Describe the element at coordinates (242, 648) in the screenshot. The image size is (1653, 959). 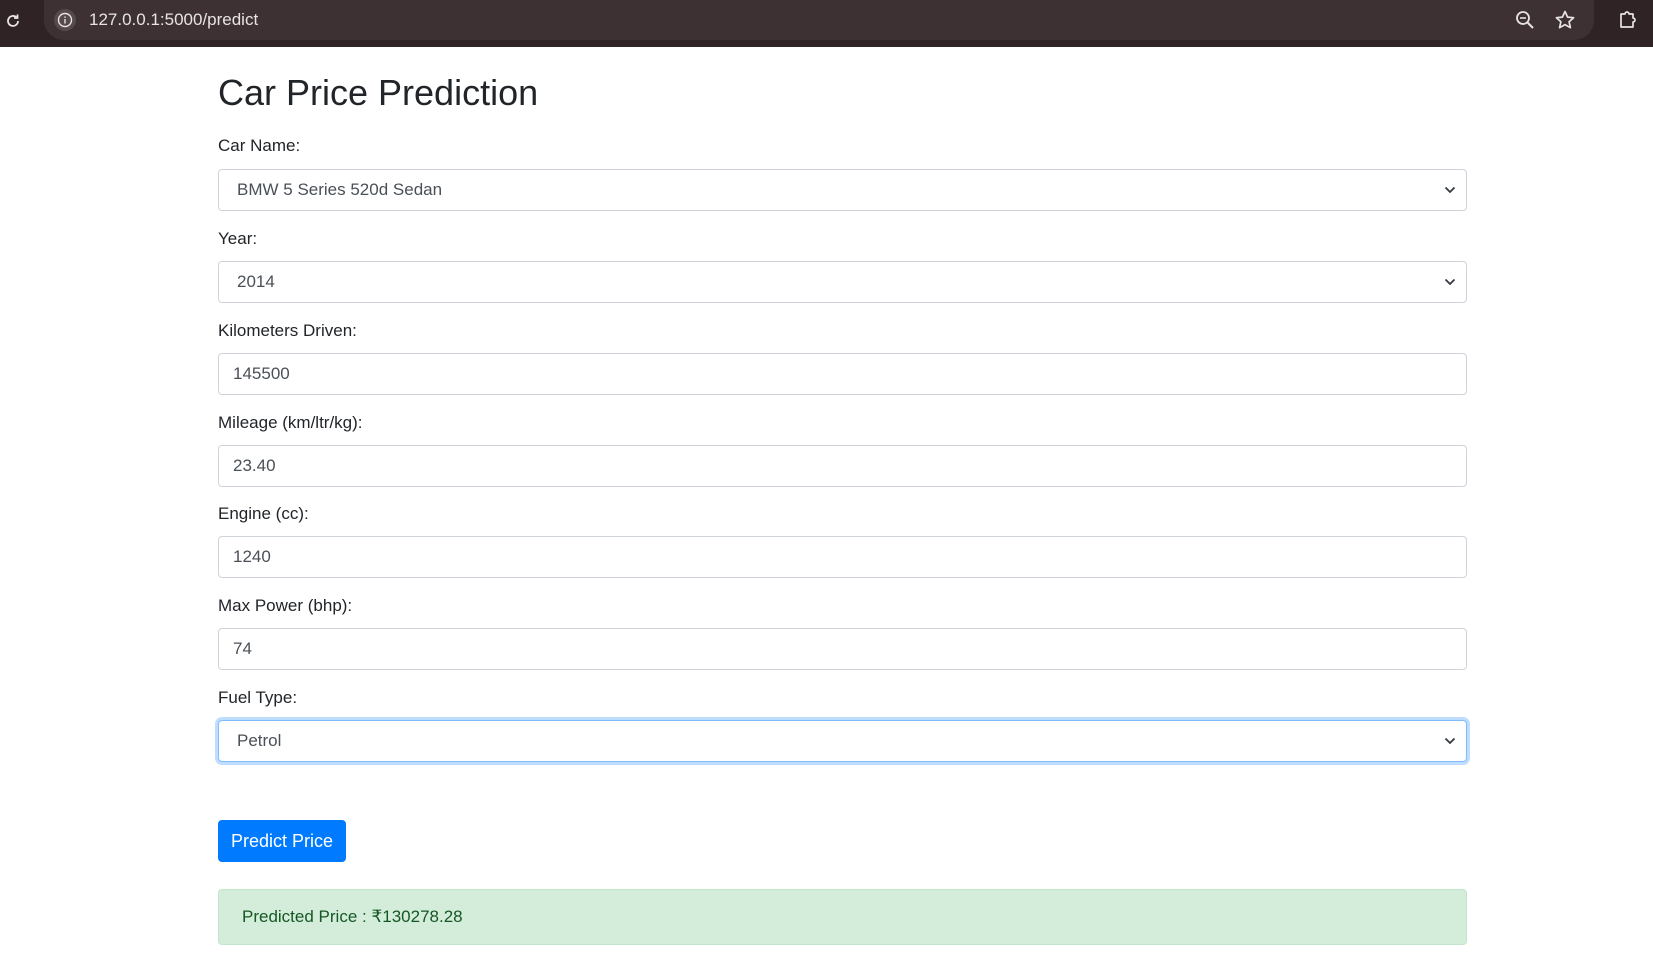
I see `max-power-value: 74` at that location.